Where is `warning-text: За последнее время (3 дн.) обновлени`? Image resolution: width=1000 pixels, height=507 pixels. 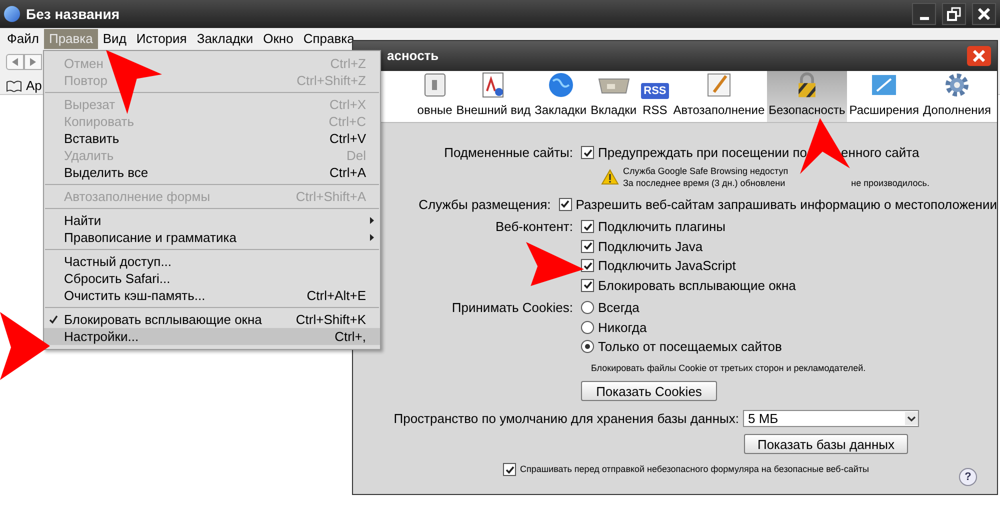 warning-text: За последнее время (3 дн.) обновлени is located at coordinates (704, 182).